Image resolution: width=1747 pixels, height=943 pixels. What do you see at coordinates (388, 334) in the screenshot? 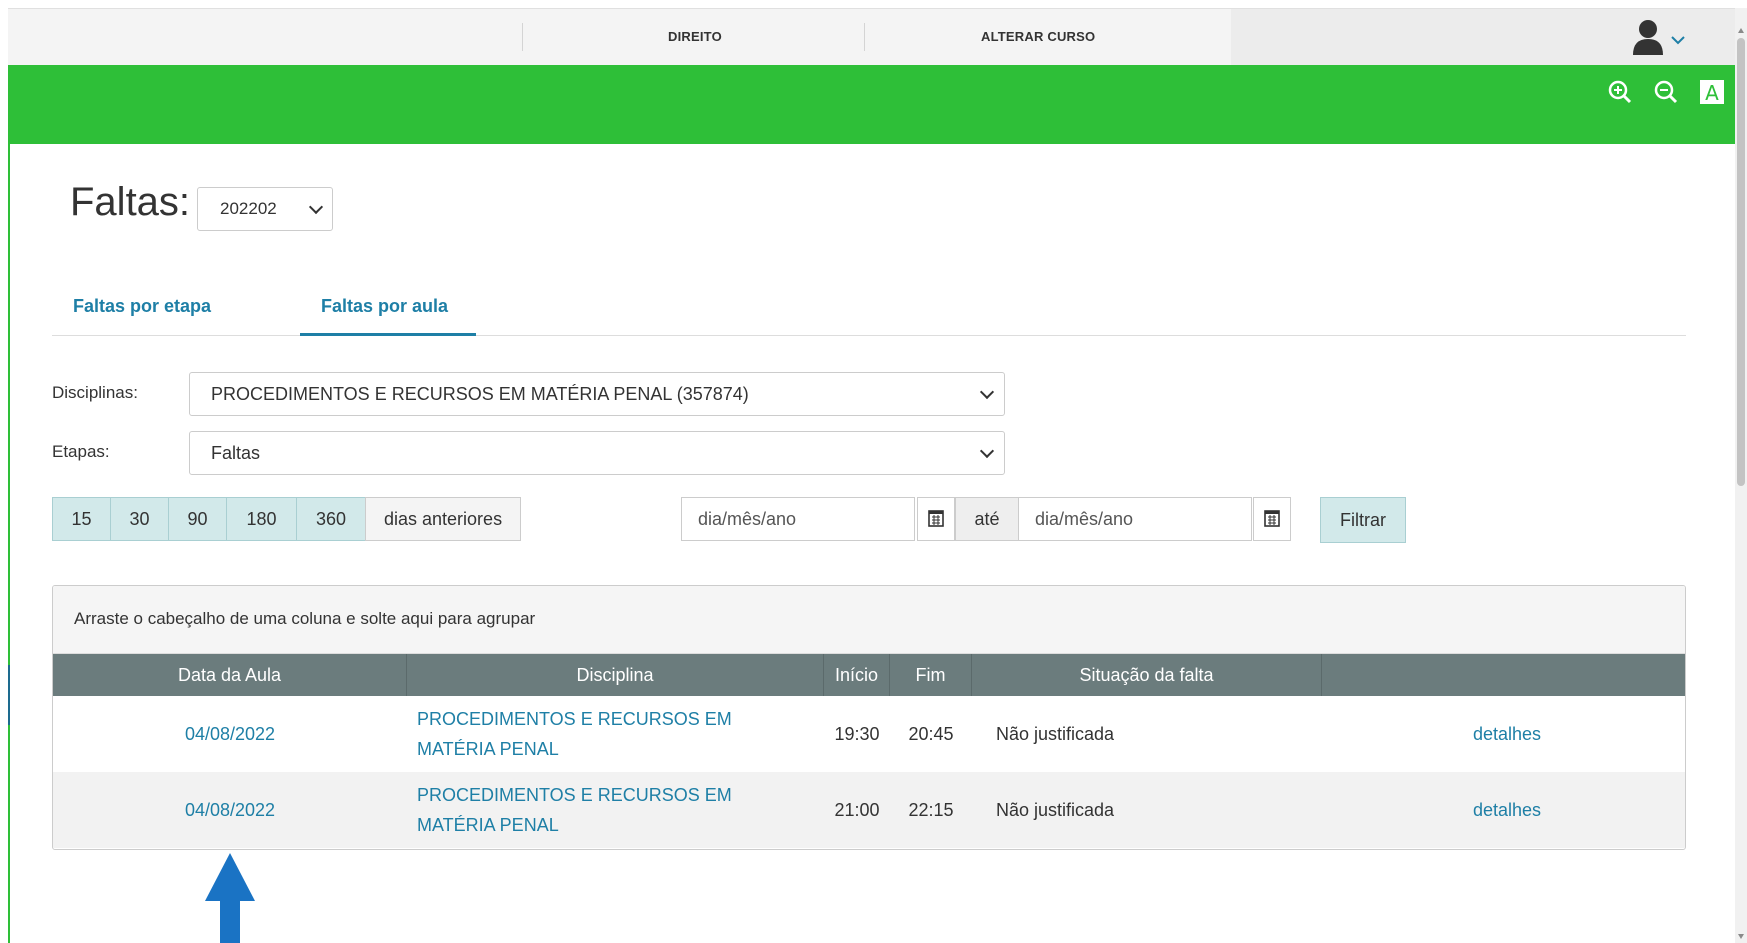
I see `active-tab-indicator` at bounding box center [388, 334].